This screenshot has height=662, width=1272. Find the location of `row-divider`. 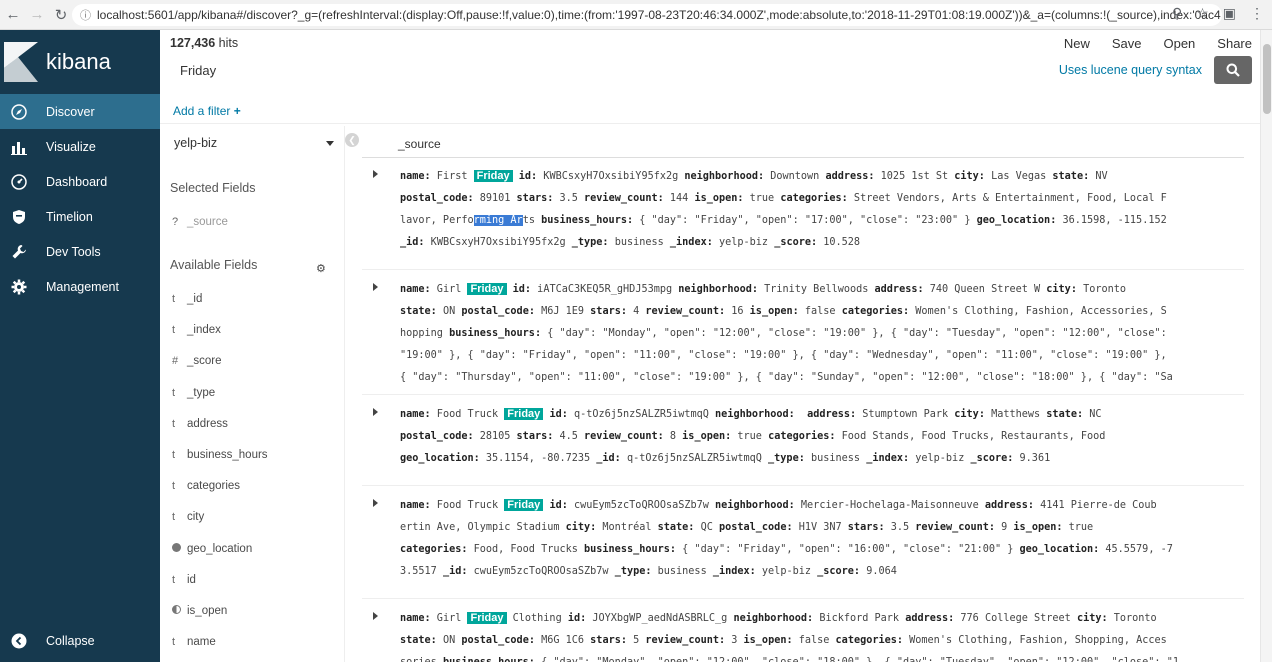

row-divider is located at coordinates (803, 485).